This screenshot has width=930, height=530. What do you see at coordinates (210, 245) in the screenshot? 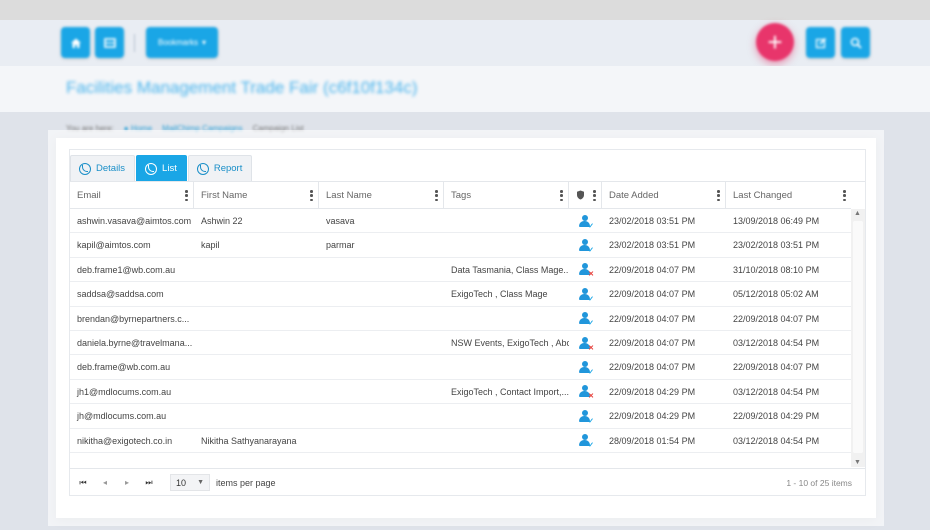
I see `cell-first: kapil` at bounding box center [210, 245].